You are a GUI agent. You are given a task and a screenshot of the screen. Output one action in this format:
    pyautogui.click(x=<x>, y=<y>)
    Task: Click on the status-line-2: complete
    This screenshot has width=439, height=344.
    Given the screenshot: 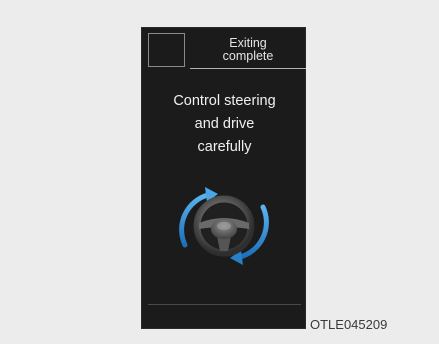 What is the action you would take?
    pyautogui.click(x=248, y=56)
    